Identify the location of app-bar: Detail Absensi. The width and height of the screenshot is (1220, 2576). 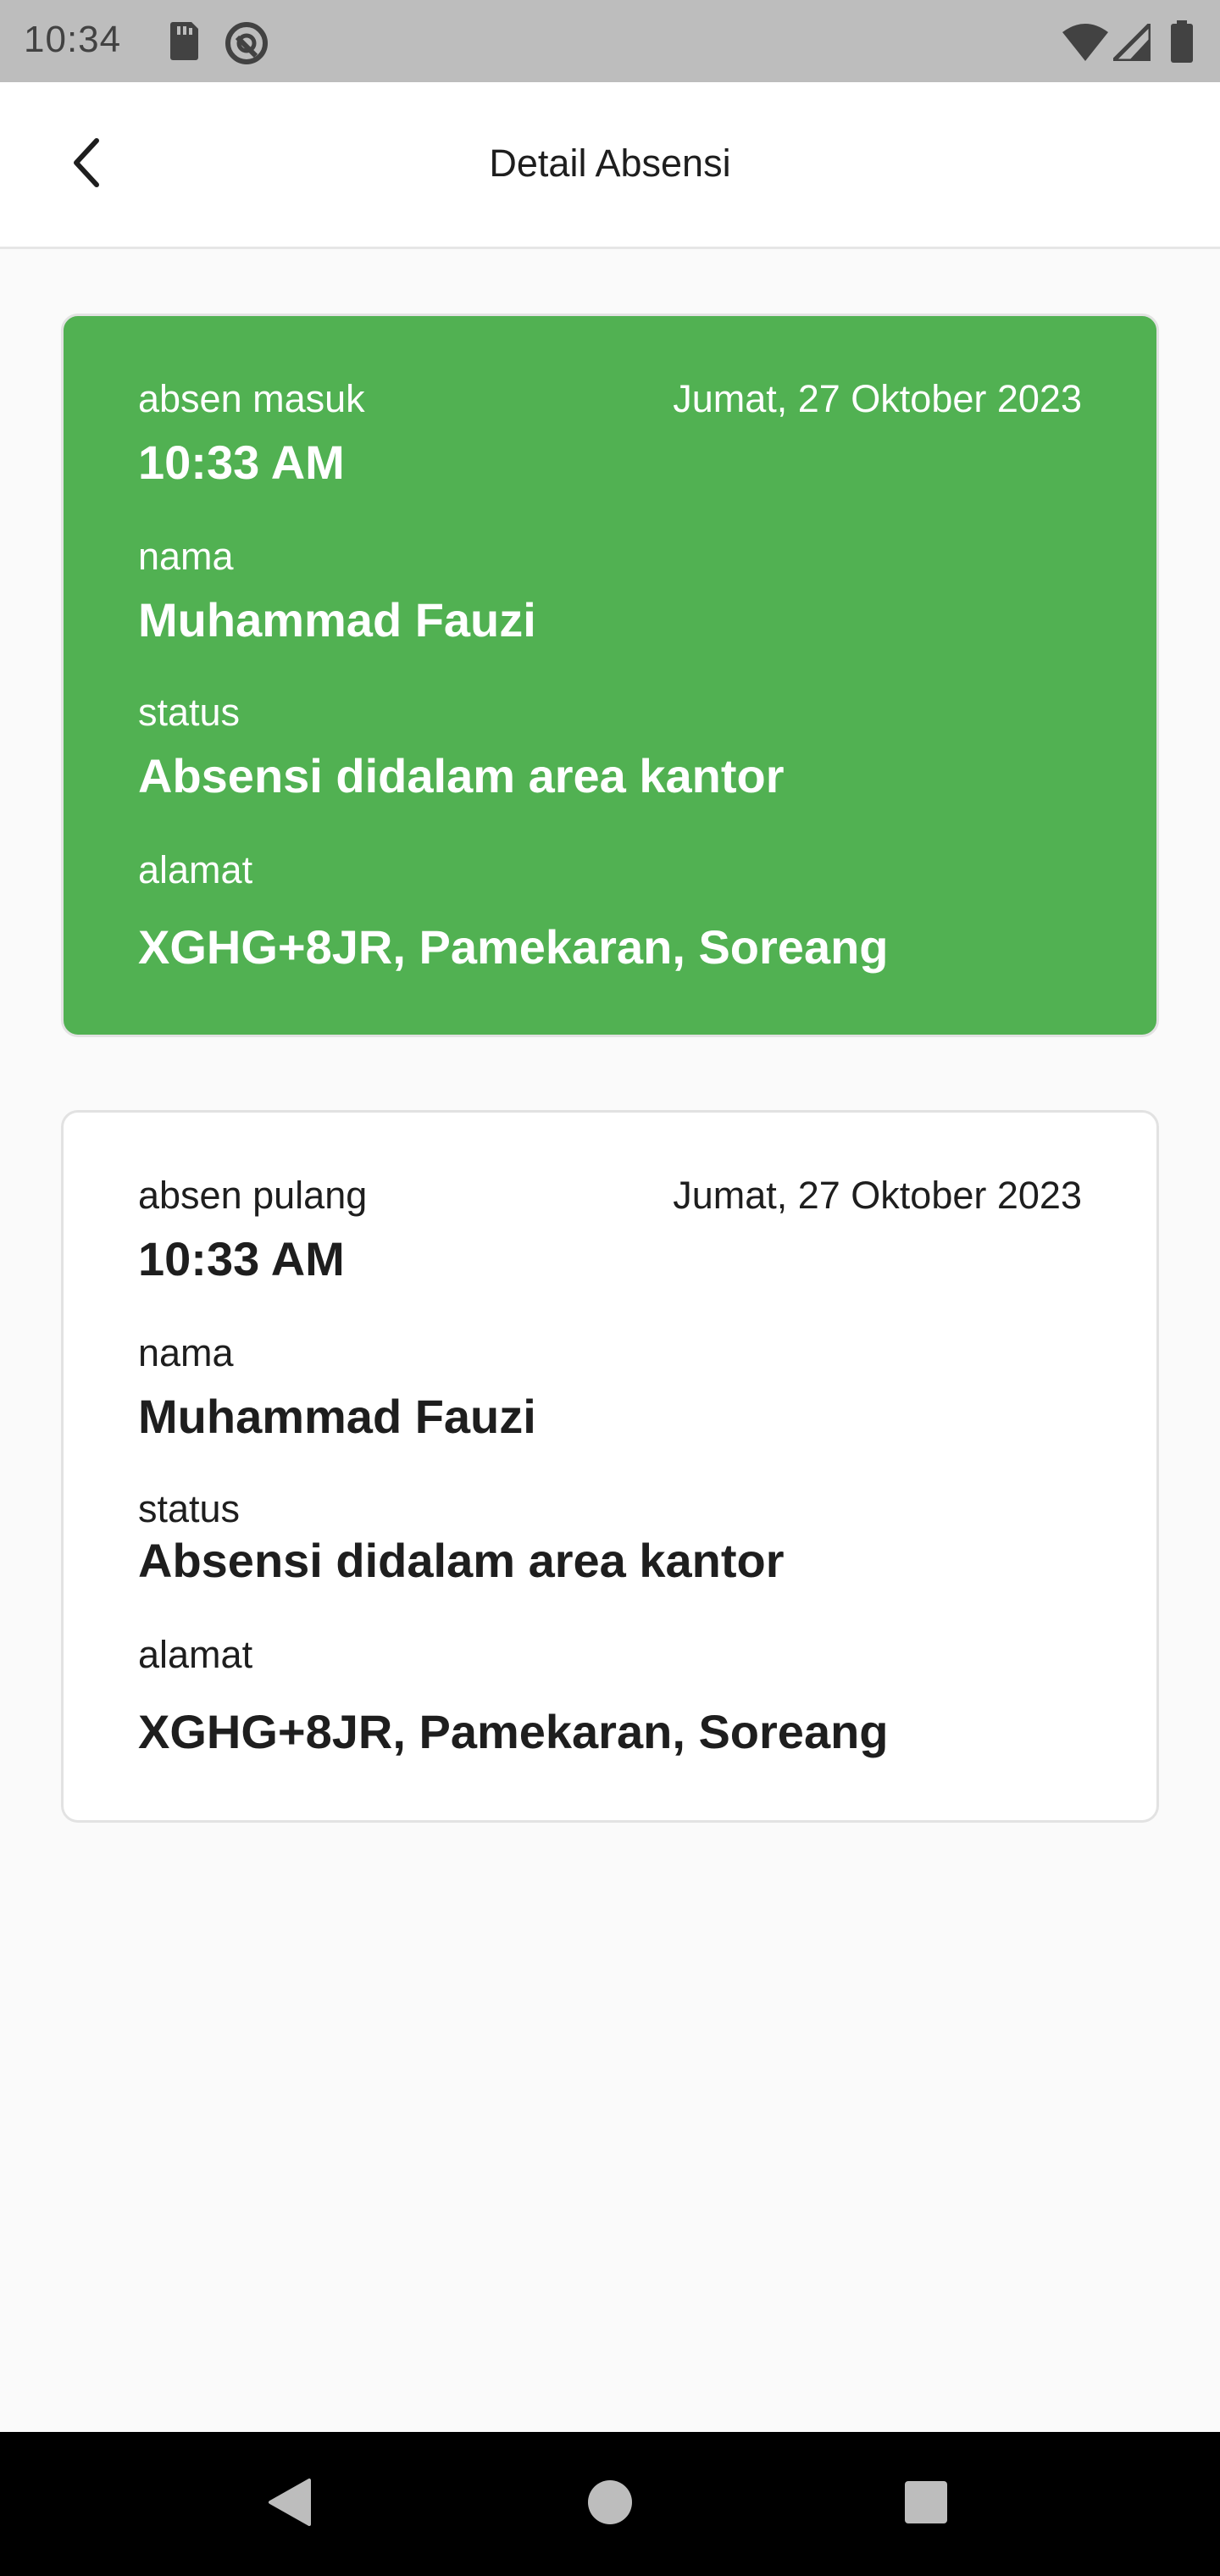
(610, 165).